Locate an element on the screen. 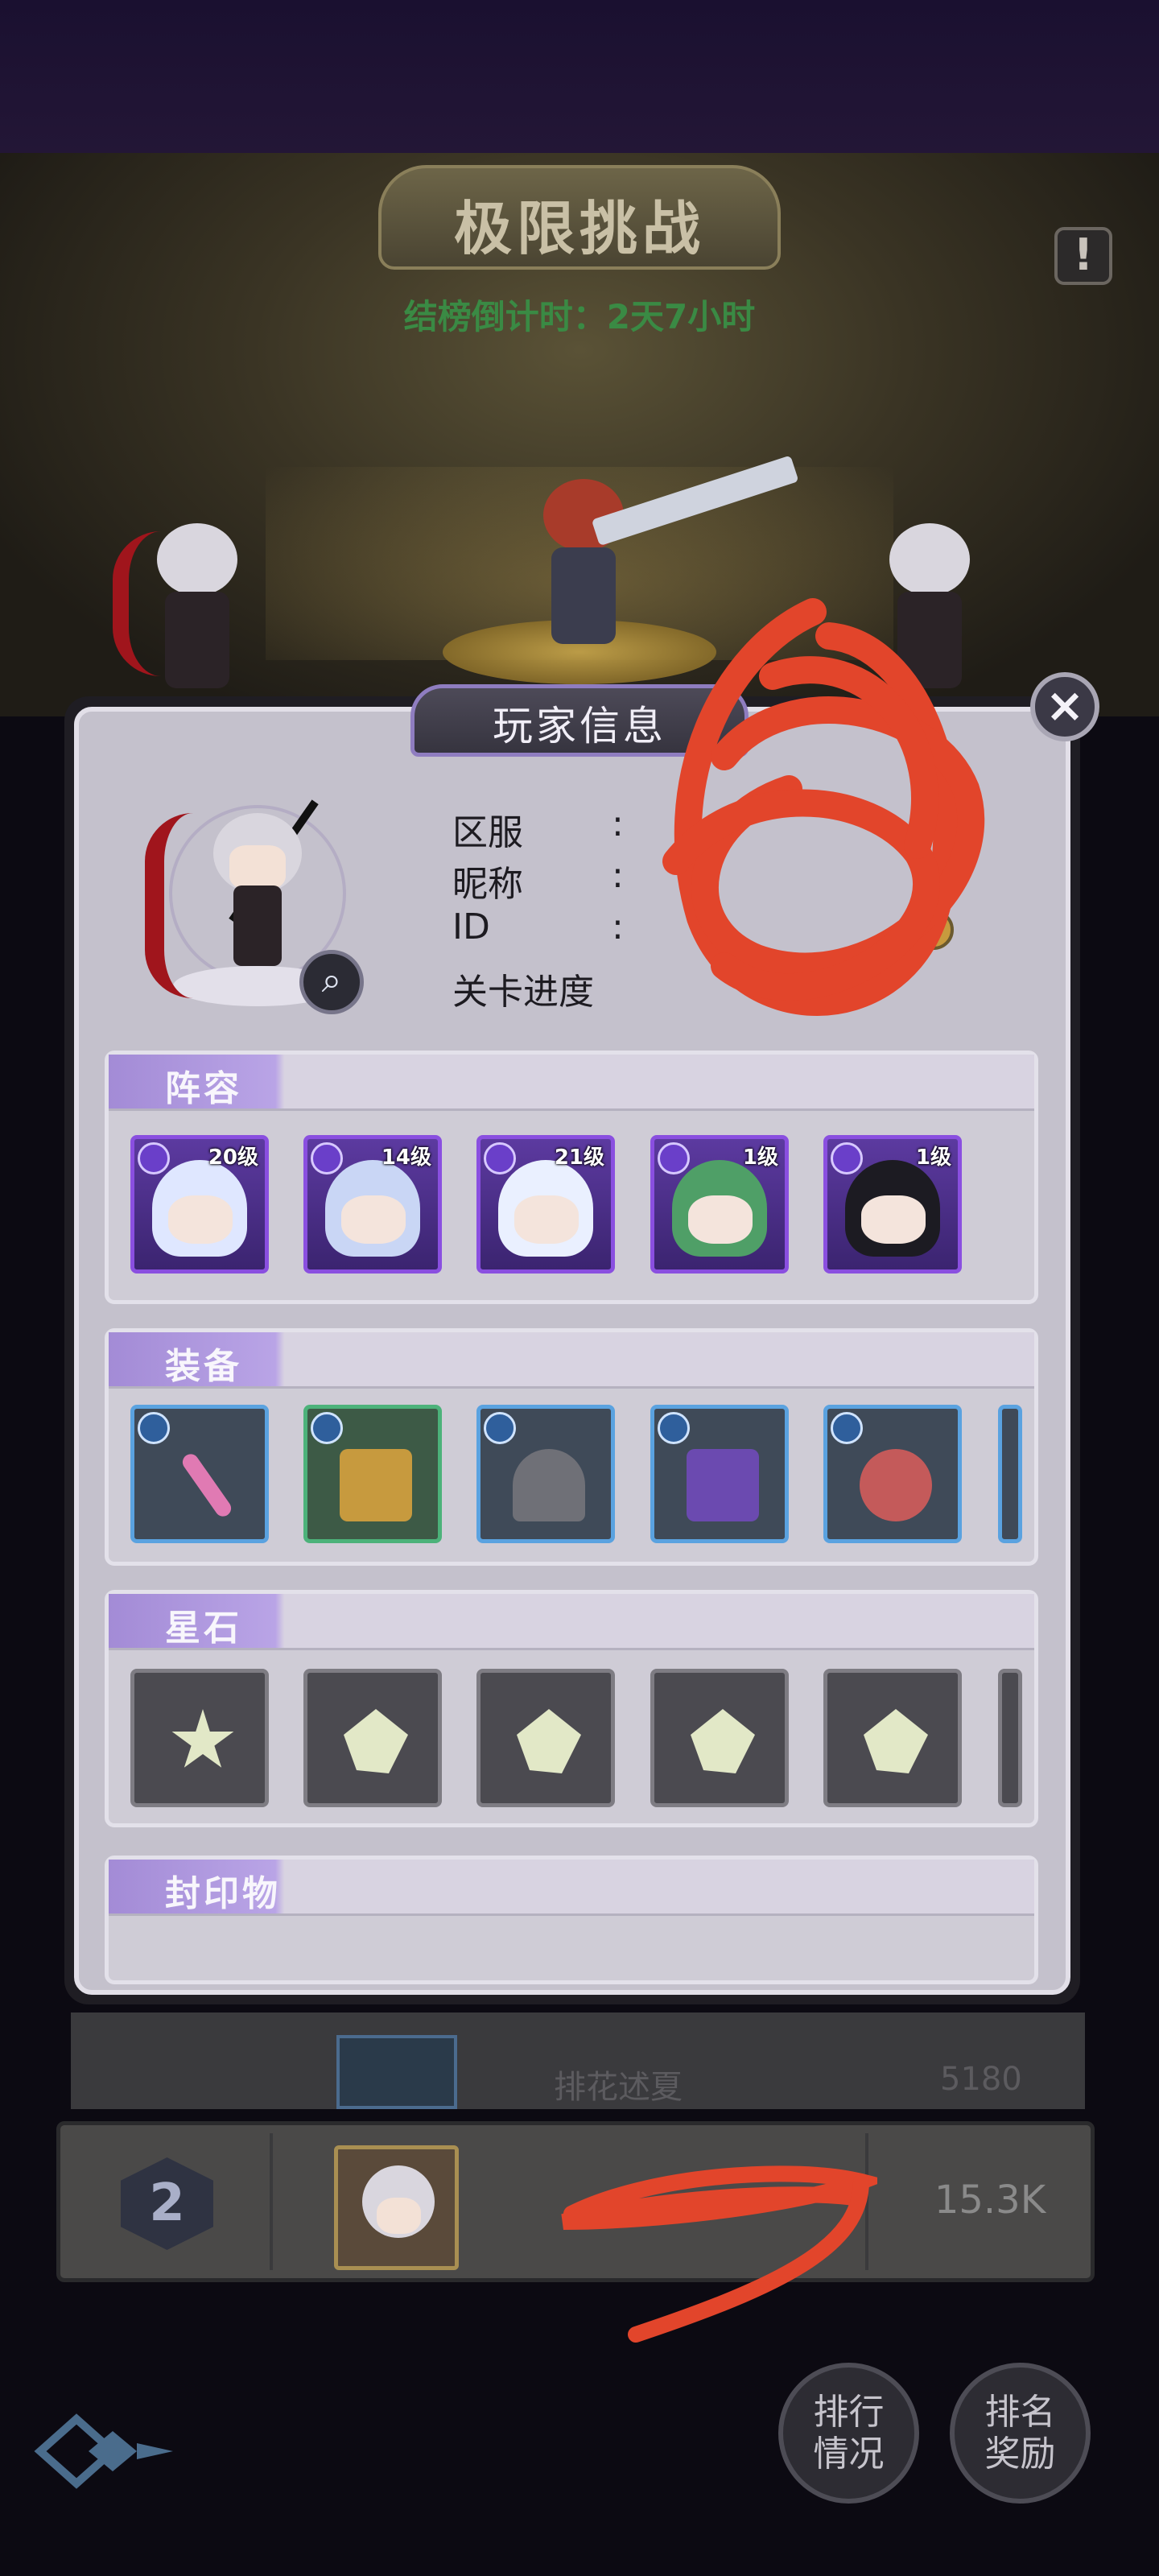  page-title: 极限挑战 is located at coordinates (579, 228).